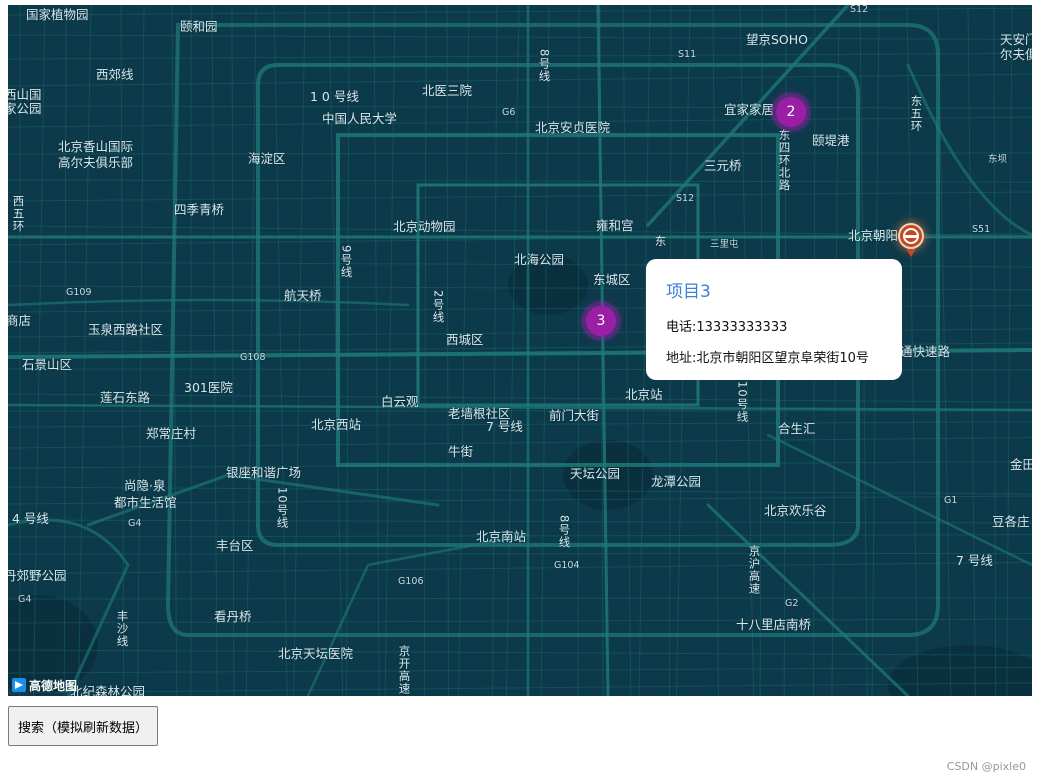  I want to click on map-road-label: 9号线, so click(346, 262).